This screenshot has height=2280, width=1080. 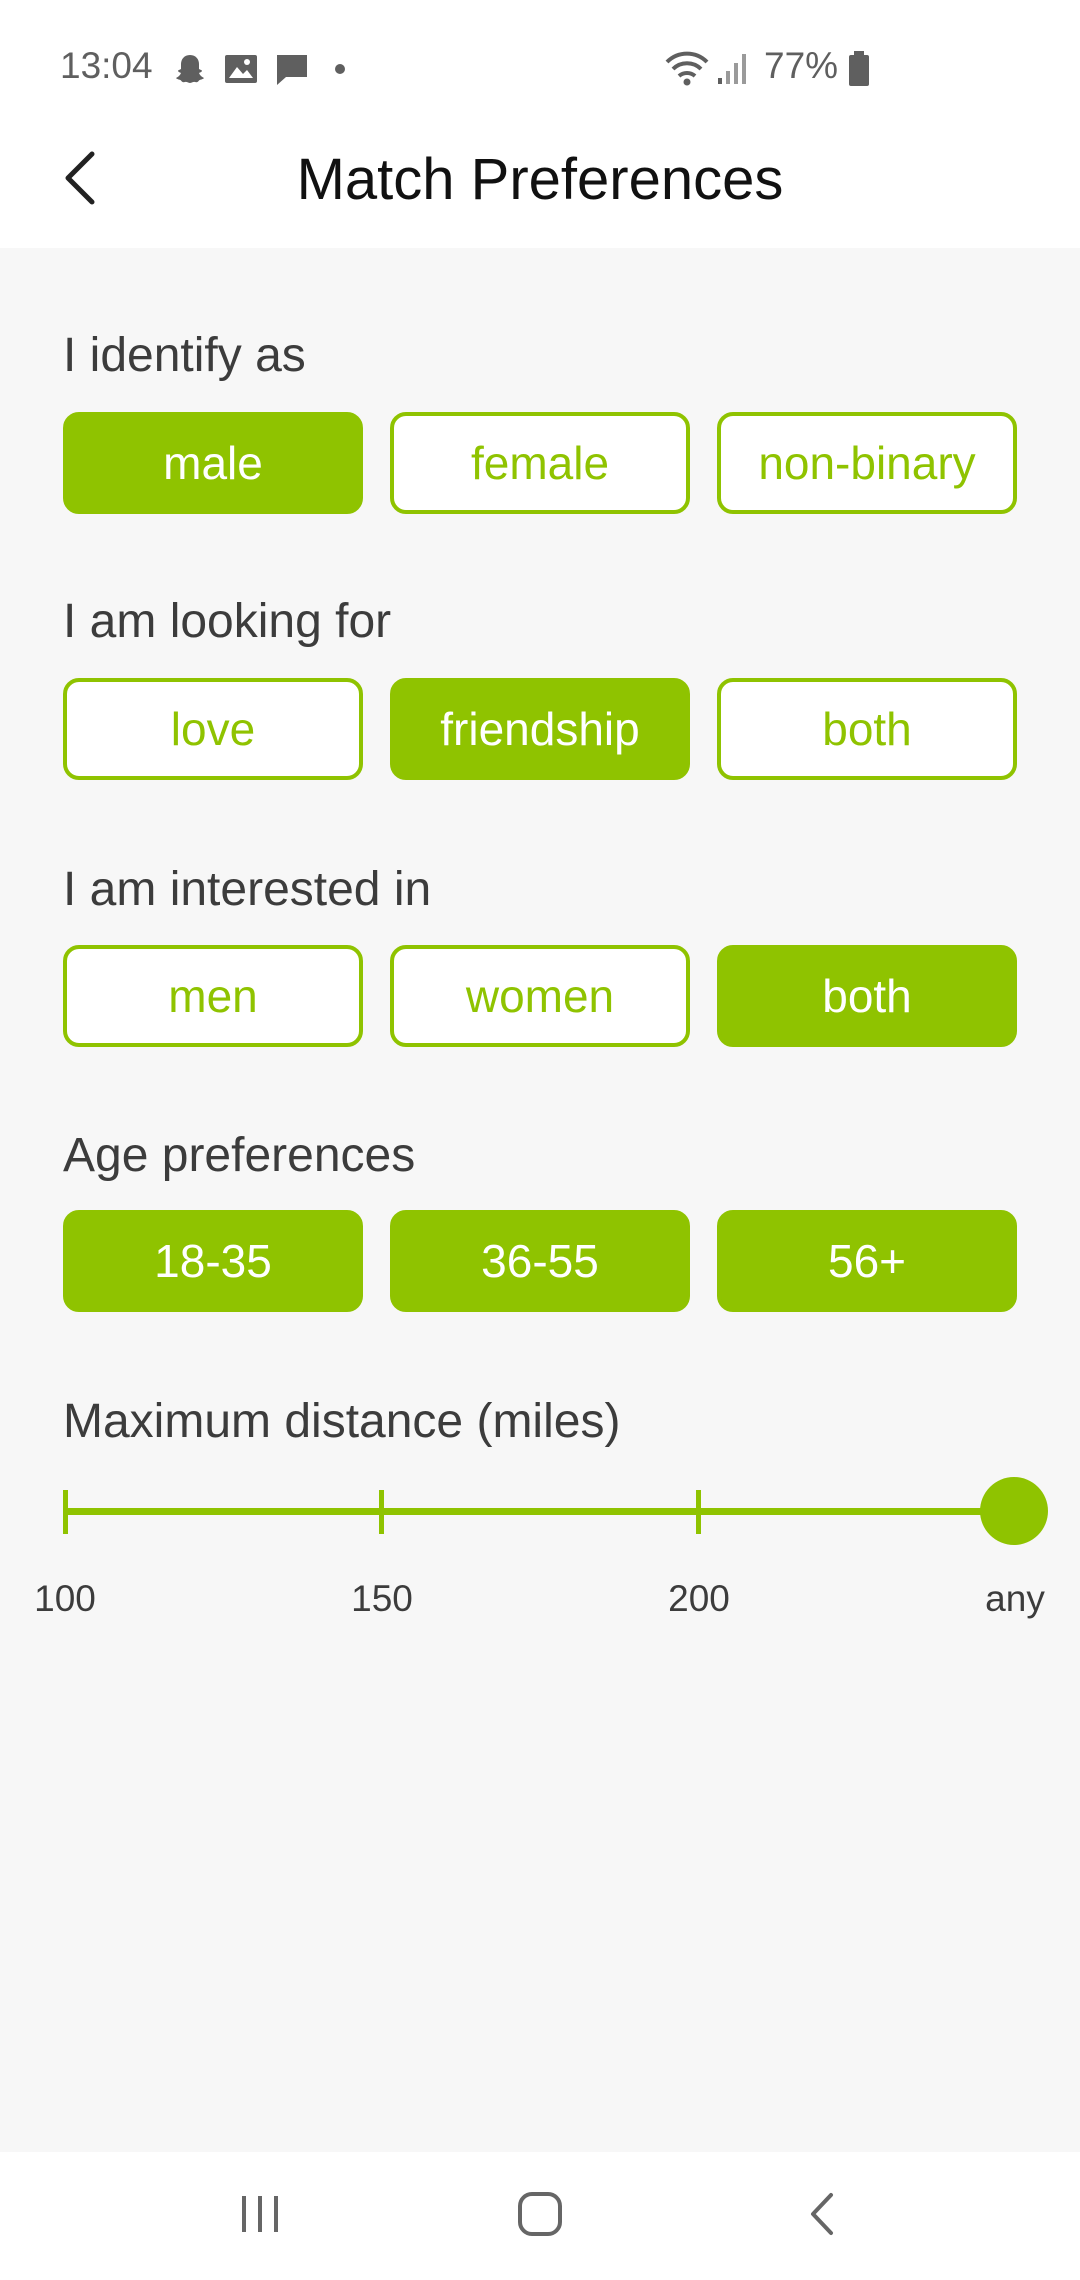 I want to click on age-options: 18-35 36-55 56+, so click(x=540, y=1261).